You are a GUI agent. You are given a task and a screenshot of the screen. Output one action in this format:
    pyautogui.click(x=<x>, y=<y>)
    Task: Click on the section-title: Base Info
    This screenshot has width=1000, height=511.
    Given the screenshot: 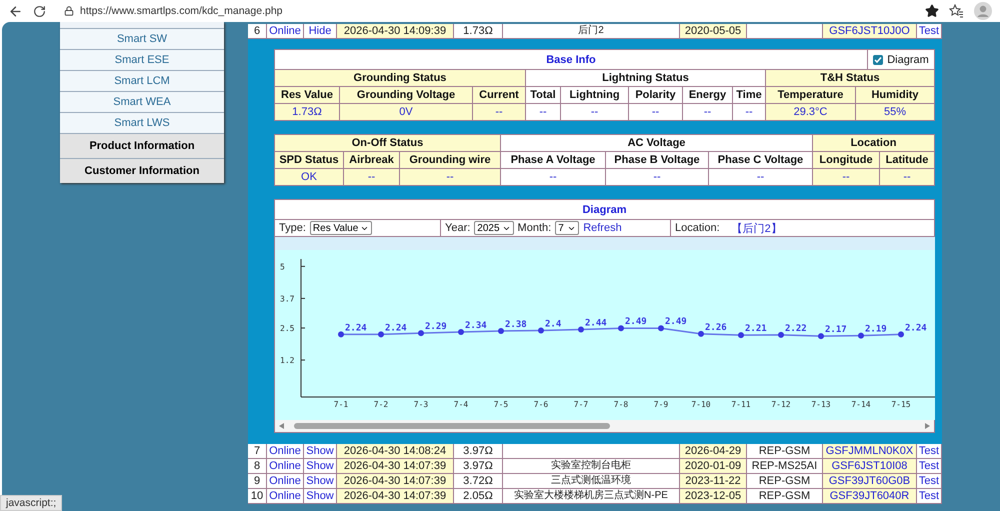 What is the action you would take?
    pyautogui.click(x=571, y=60)
    